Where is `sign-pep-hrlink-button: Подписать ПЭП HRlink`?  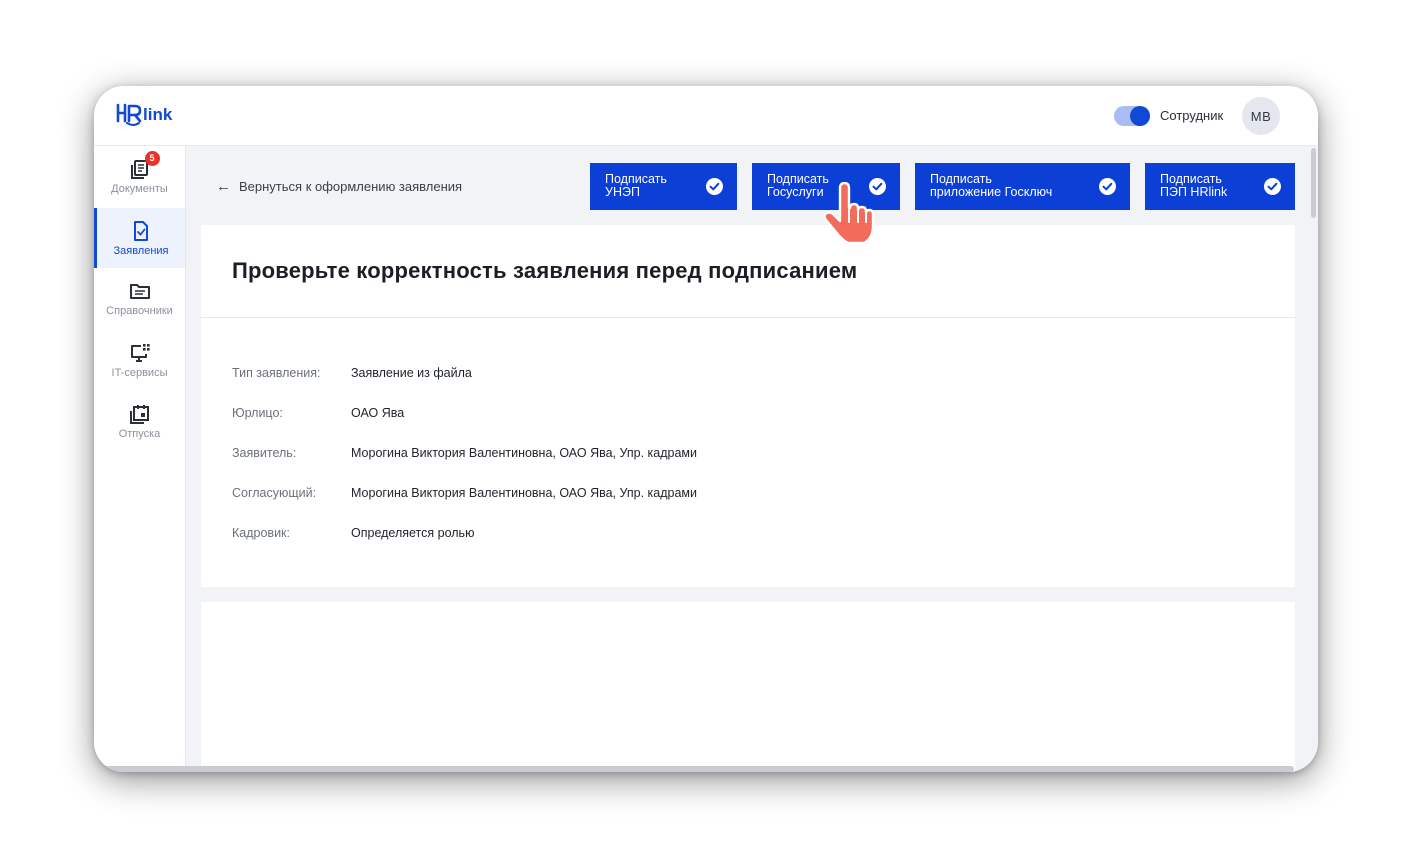 sign-pep-hrlink-button: Подписать ПЭП HRlink is located at coordinates (1220, 186).